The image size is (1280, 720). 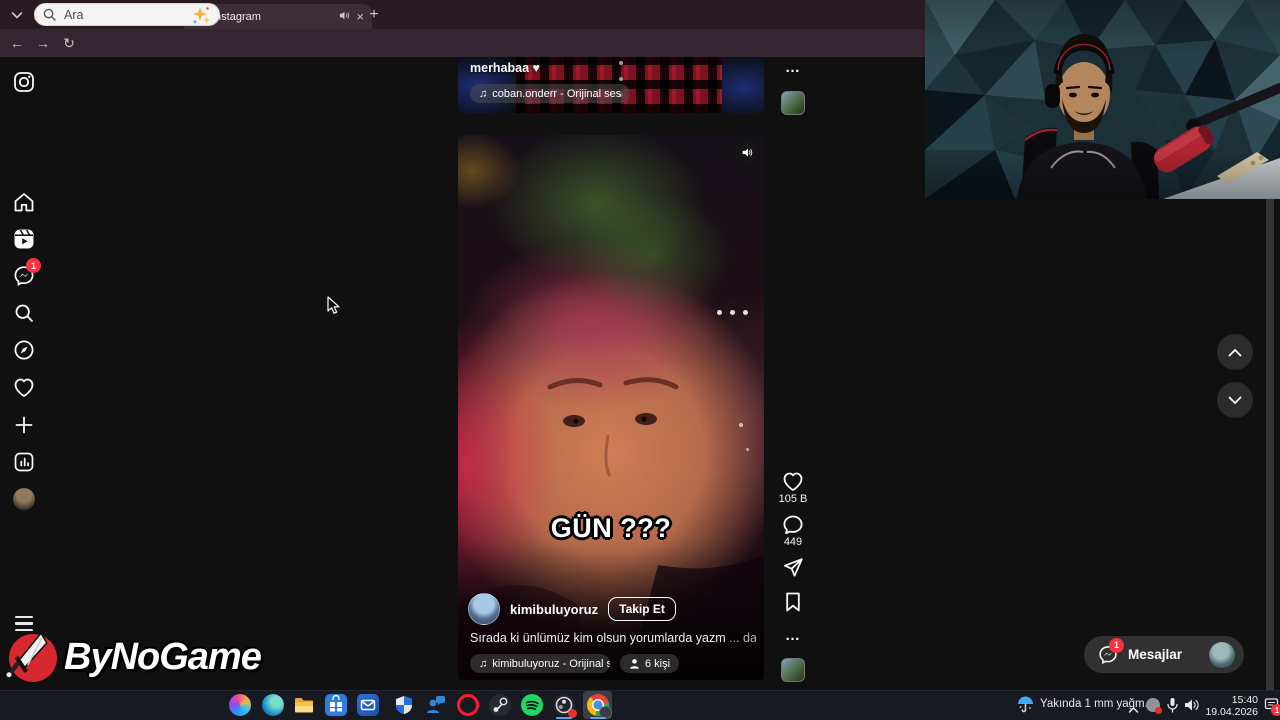 What do you see at coordinates (24, 82) in the screenshot?
I see `instagram-logo-icon` at bounding box center [24, 82].